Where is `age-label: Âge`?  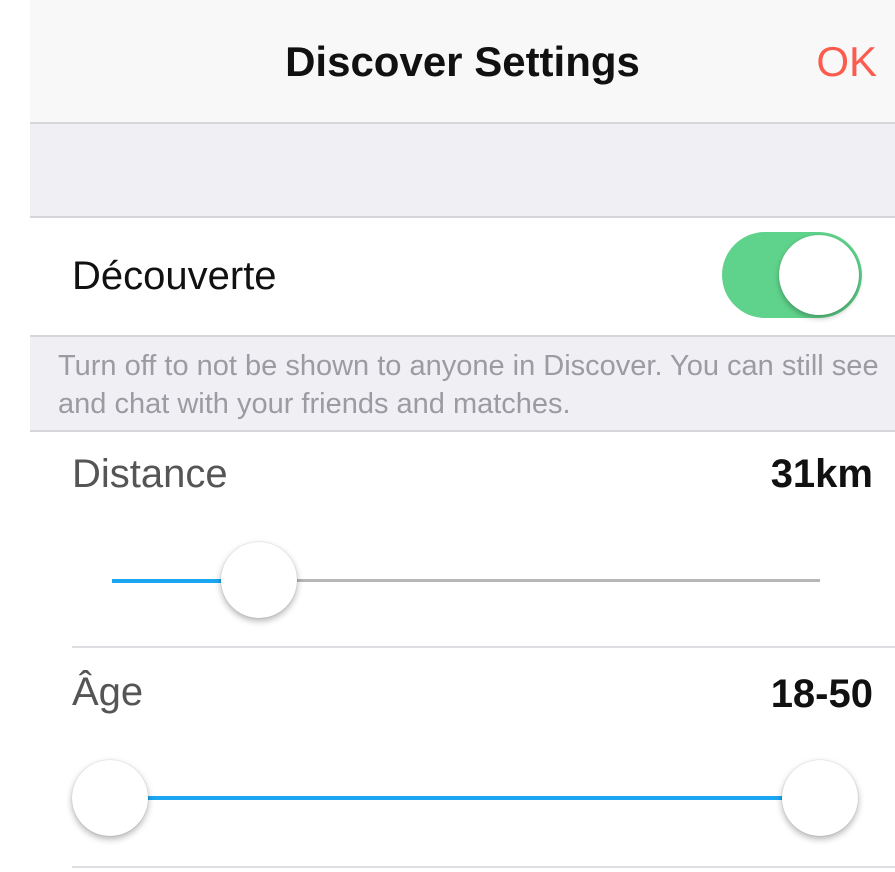 age-label: Âge is located at coordinates (108, 692).